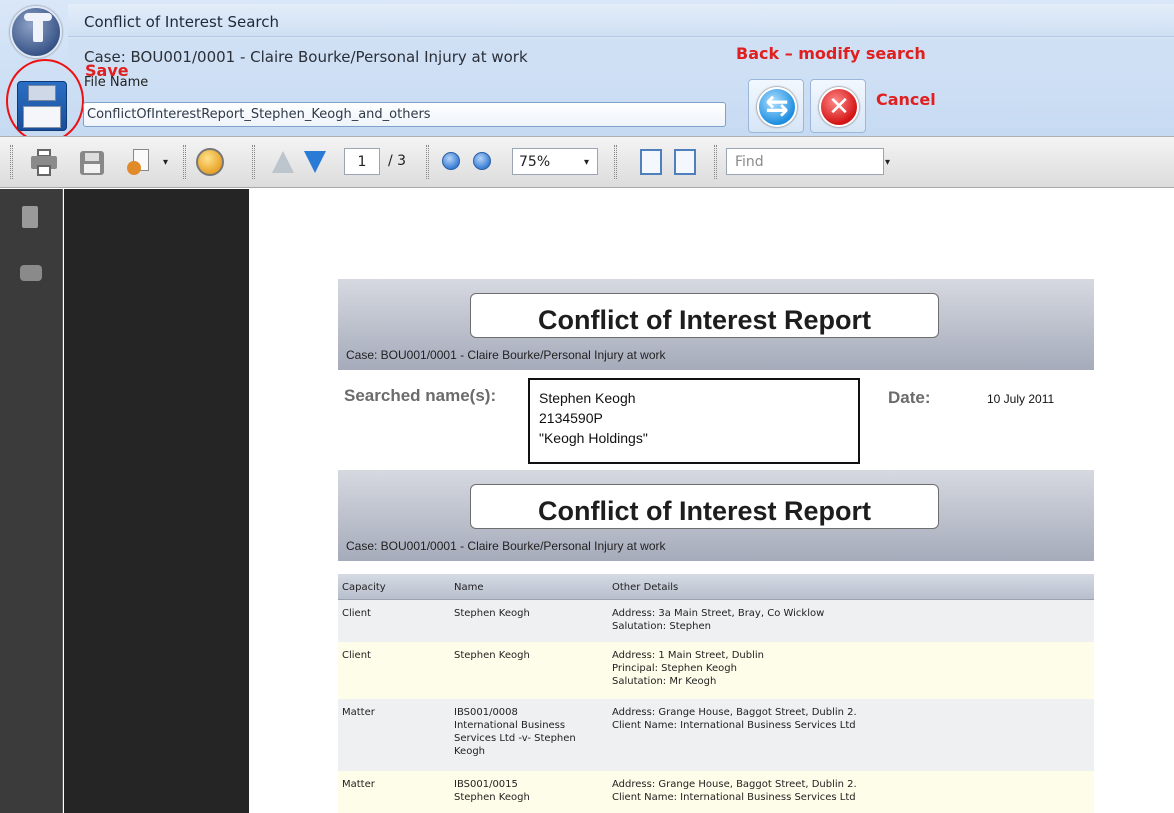 The image size is (1174, 813). Describe the element at coordinates (533, 791) in the screenshot. I see `row-name: IBS001/0015 Stephen Keogh` at that location.